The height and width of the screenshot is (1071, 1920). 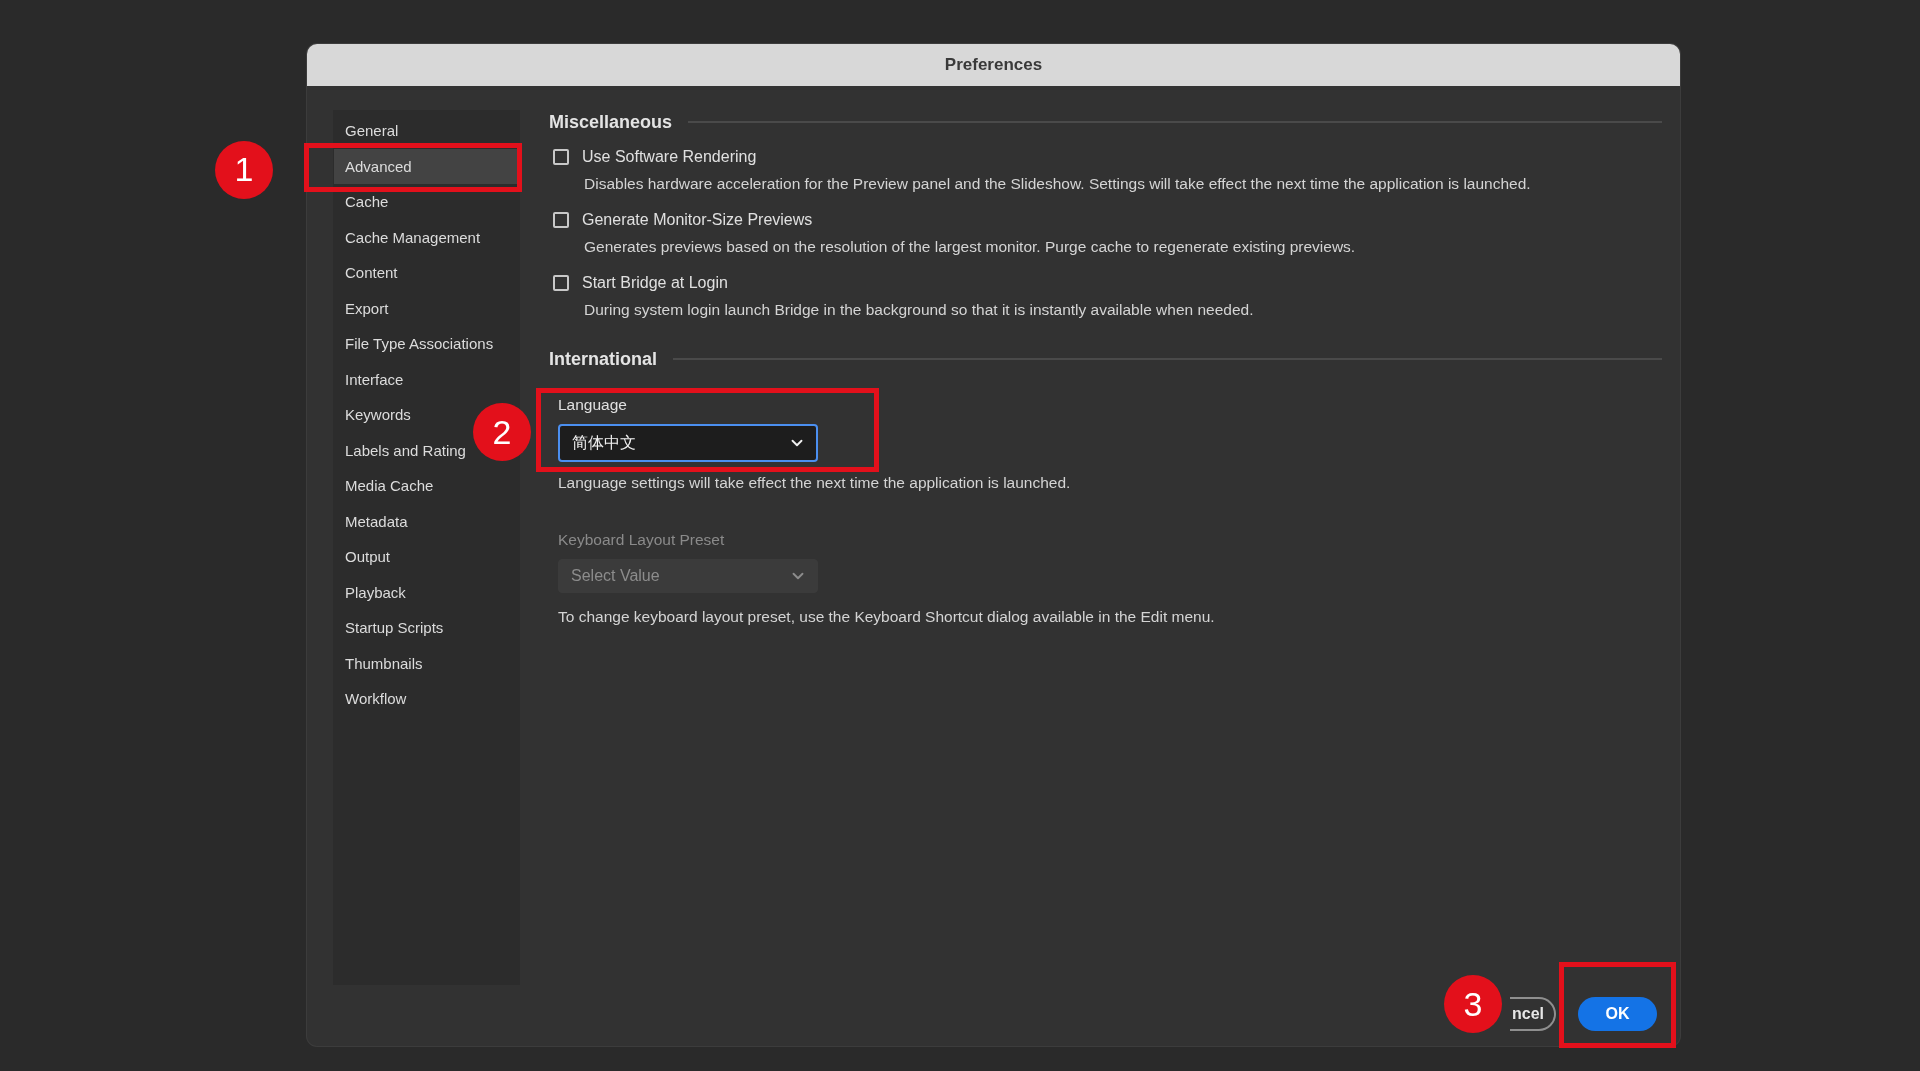 What do you see at coordinates (378, 663) in the screenshot?
I see `sidebar-item: Thumbnails` at bounding box center [378, 663].